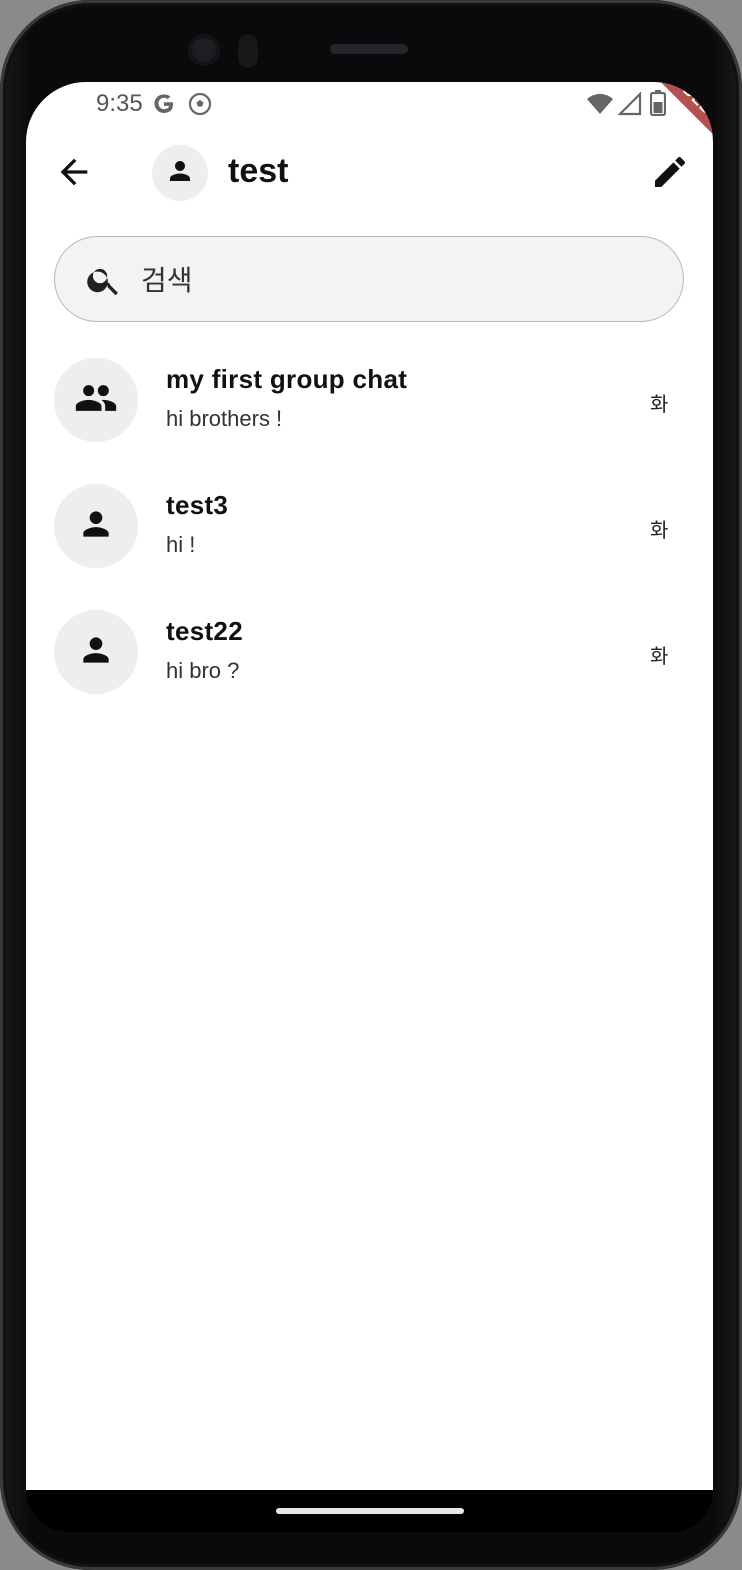  I want to click on system-nav-bar, so click(369, 1511).